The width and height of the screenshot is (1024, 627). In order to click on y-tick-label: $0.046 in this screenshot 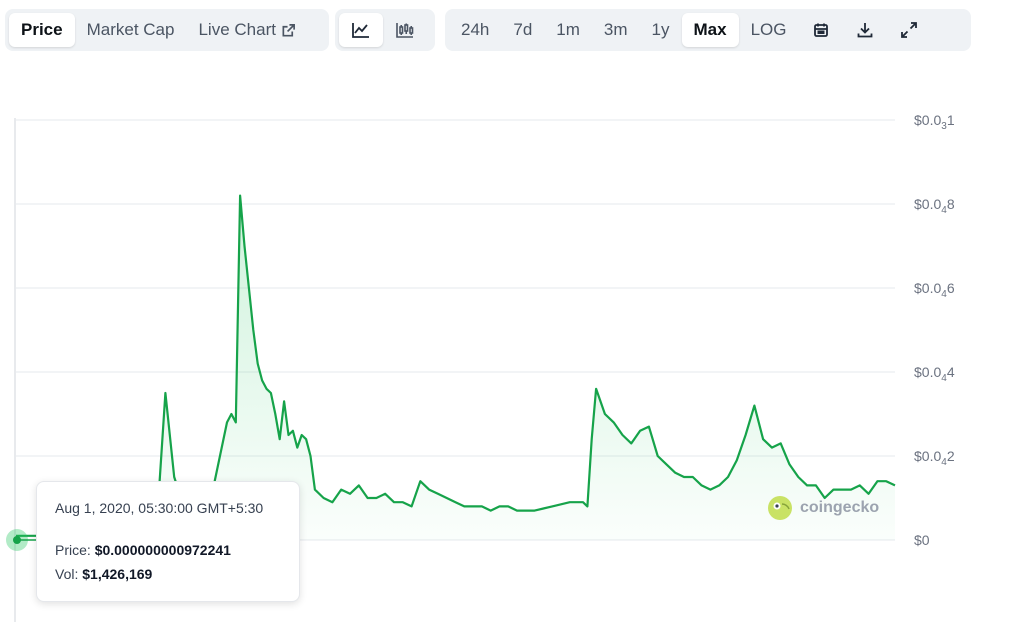, I will do `click(934, 290)`.